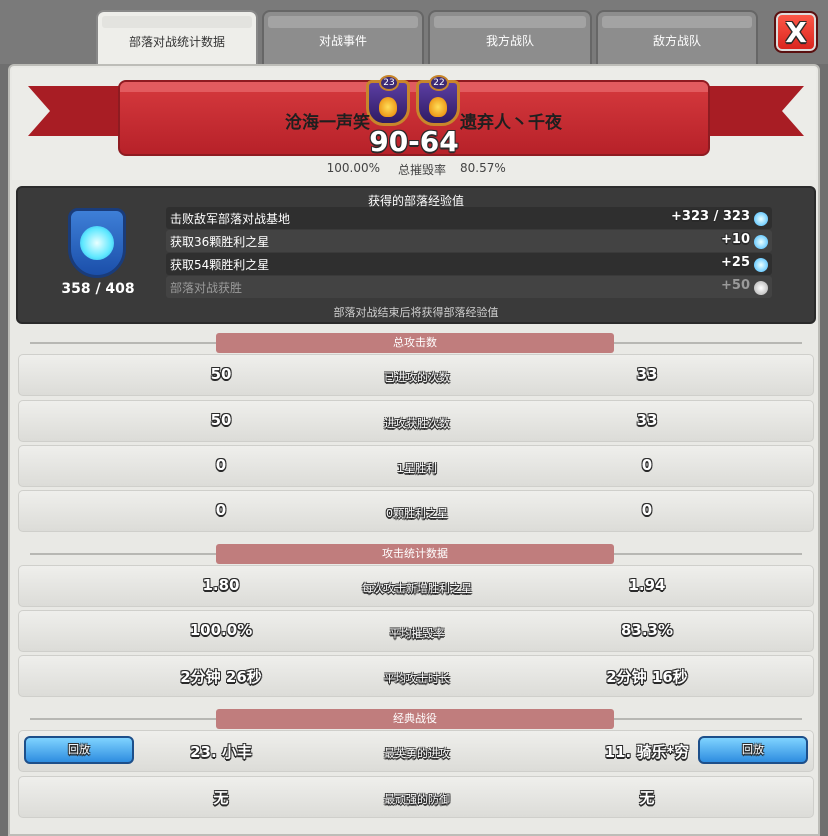 This screenshot has width=828, height=836. Describe the element at coordinates (353, 168) in the screenshot. I see `destruction-left: 100.00%` at that location.